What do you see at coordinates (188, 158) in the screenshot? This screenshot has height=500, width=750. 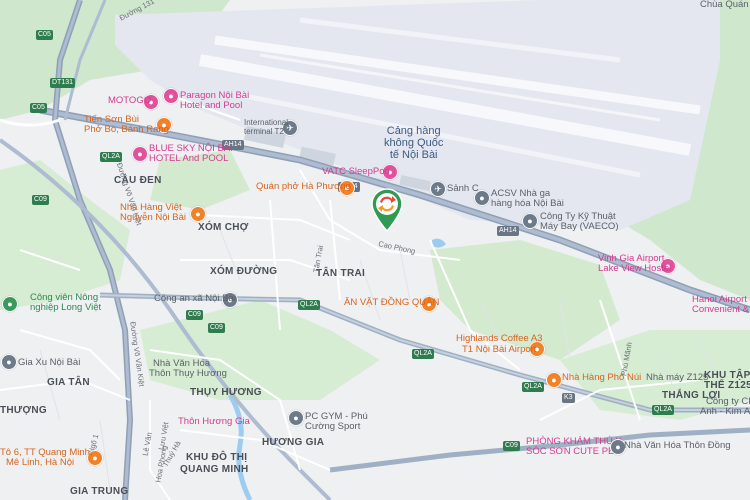 I see `poi-label: HOTEL And POOL` at bounding box center [188, 158].